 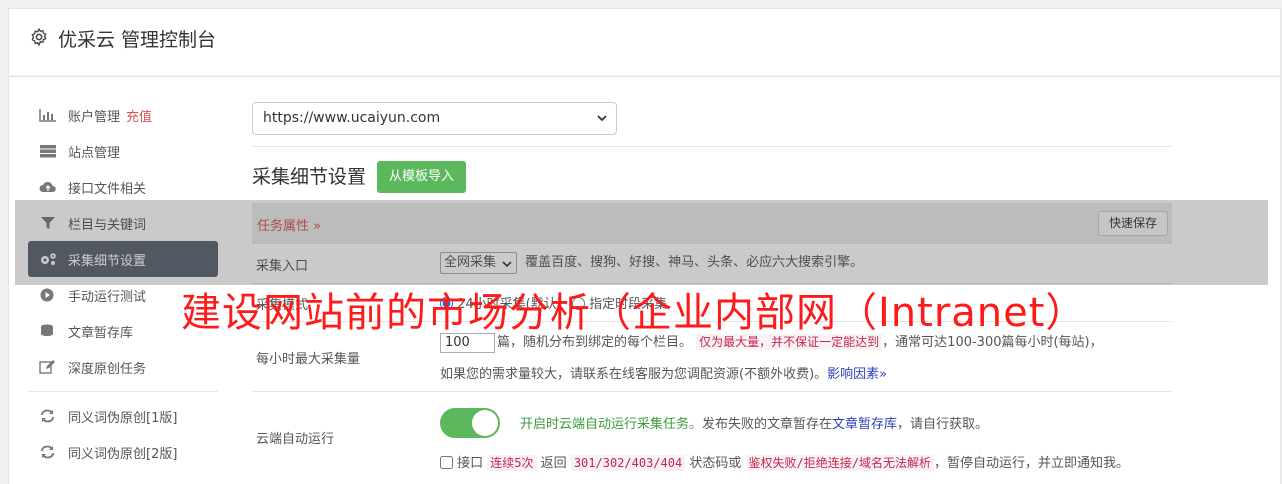 I want to click on recharge-link: 充值, so click(x=139, y=115).